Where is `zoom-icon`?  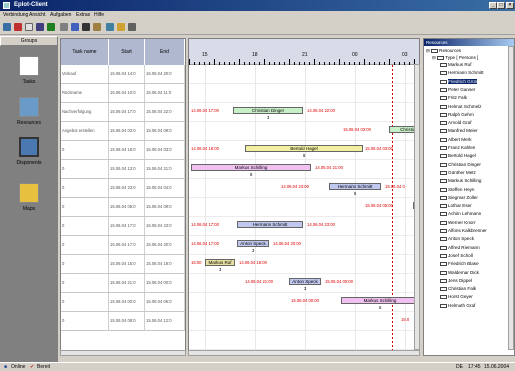 zoom-icon is located at coordinates (110, 27).